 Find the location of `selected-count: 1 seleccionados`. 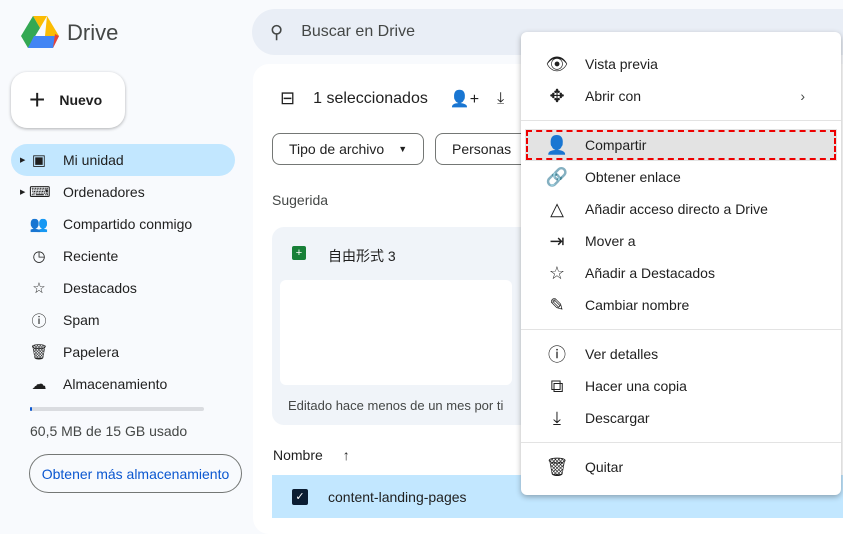

selected-count: 1 seleccionados is located at coordinates (370, 98).